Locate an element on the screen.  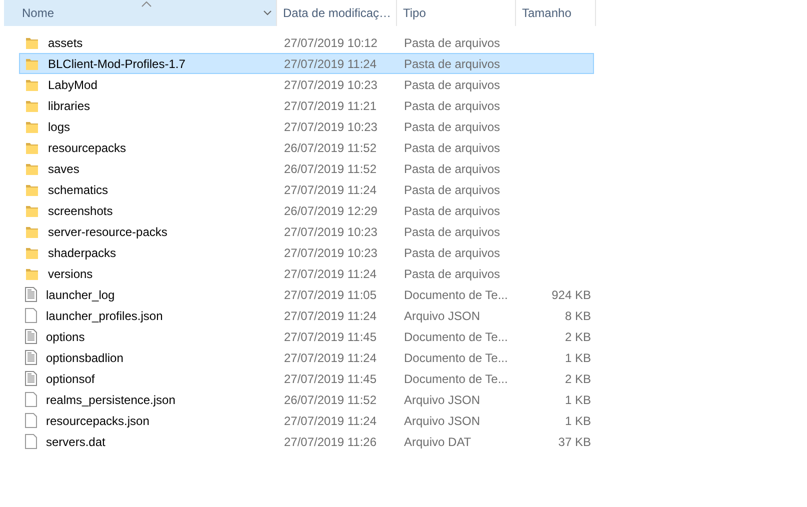
file-row: server-resource-packs 27/07/2019 10:23 Pasta de arquivos is located at coordinates (306, 231).